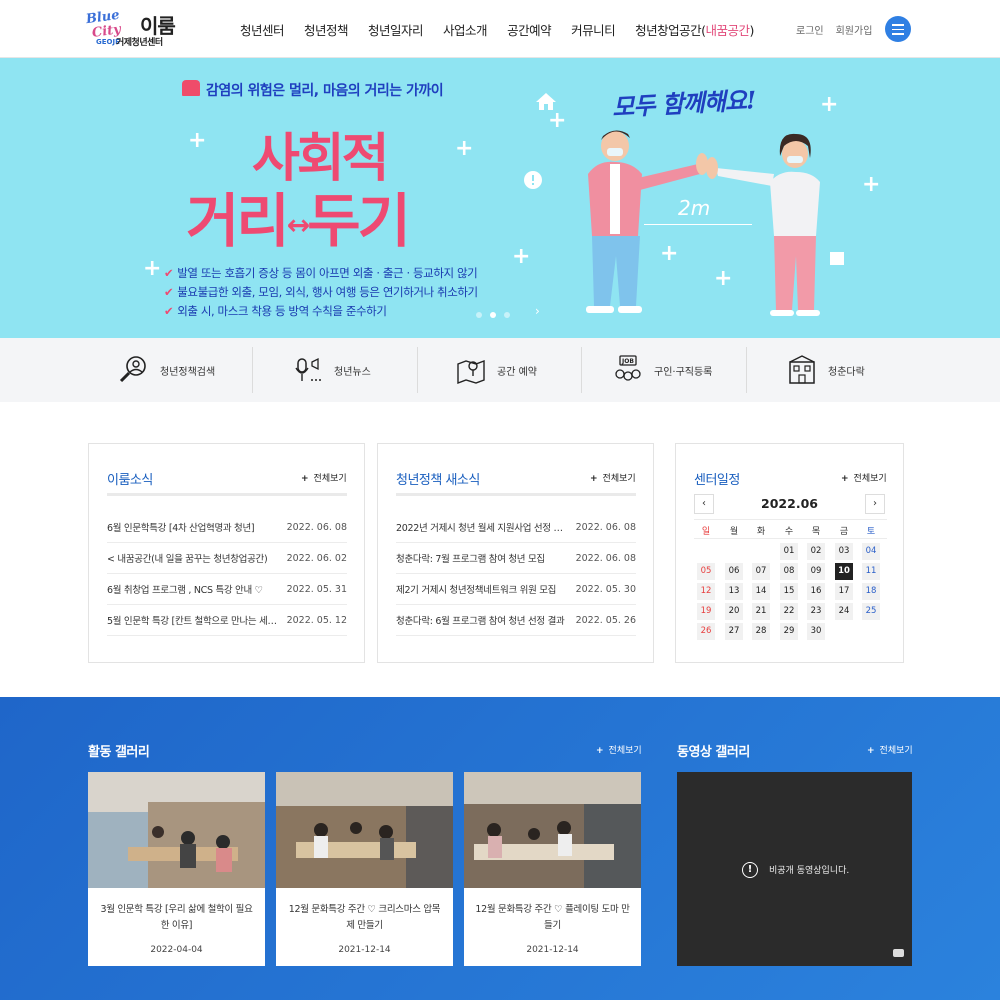 This screenshot has width=1000, height=1000. What do you see at coordinates (816, 611) in the screenshot?
I see `calendar-day: 23` at bounding box center [816, 611].